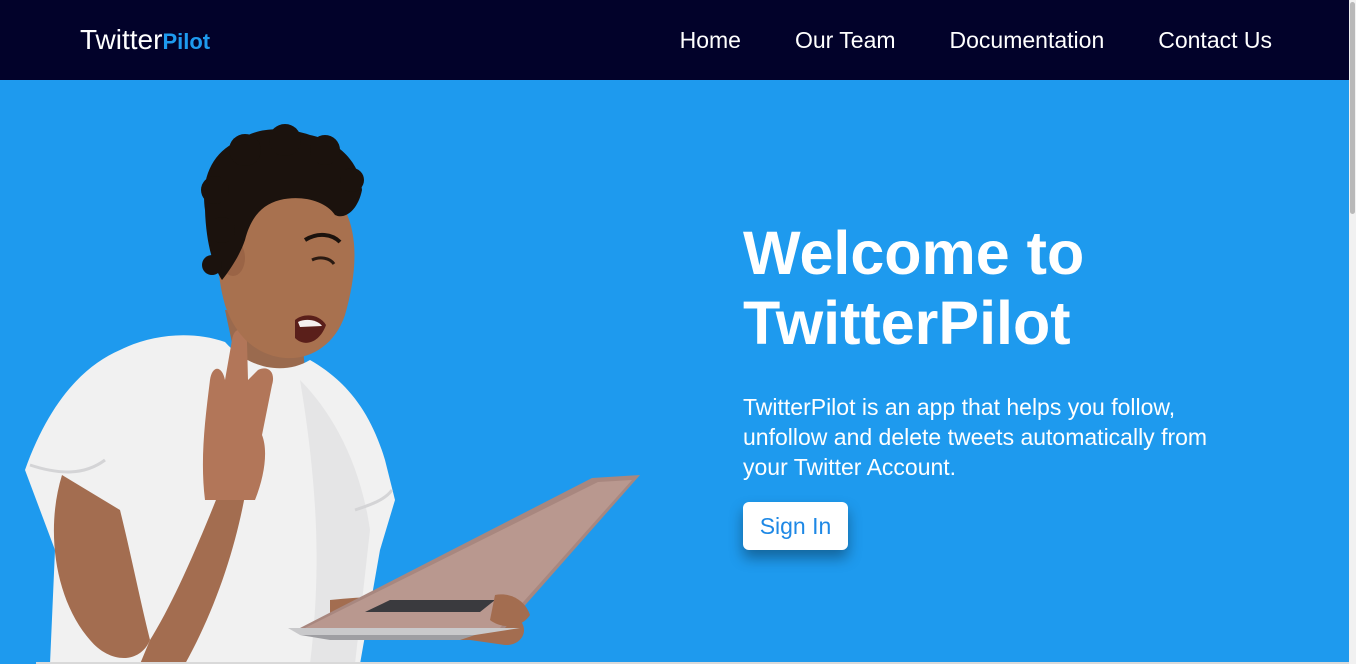 This screenshot has width=1356, height=664. What do you see at coordinates (710, 40) in the screenshot?
I see `nav-link-home: Home` at bounding box center [710, 40].